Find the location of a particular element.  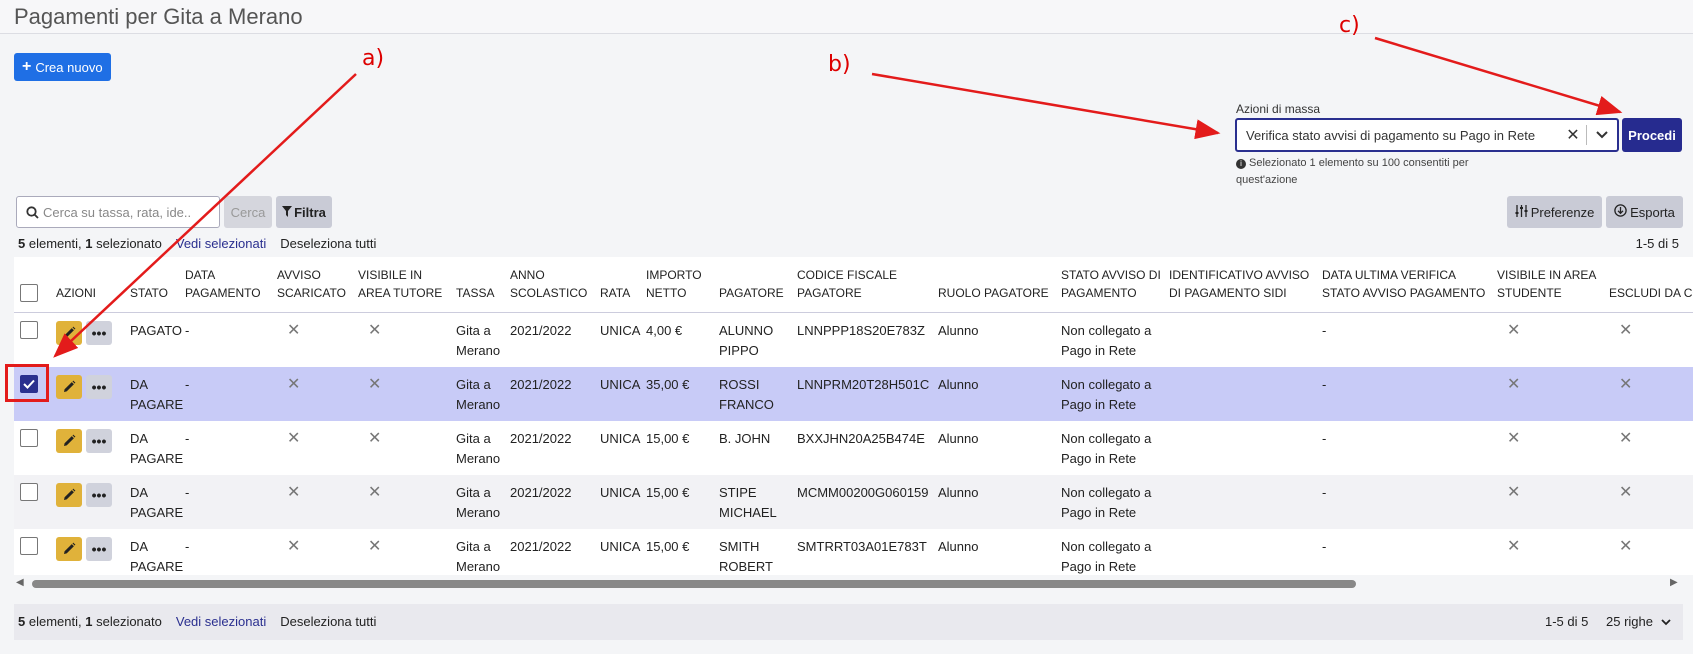

clear-icon: ✕ is located at coordinates (1573, 135).